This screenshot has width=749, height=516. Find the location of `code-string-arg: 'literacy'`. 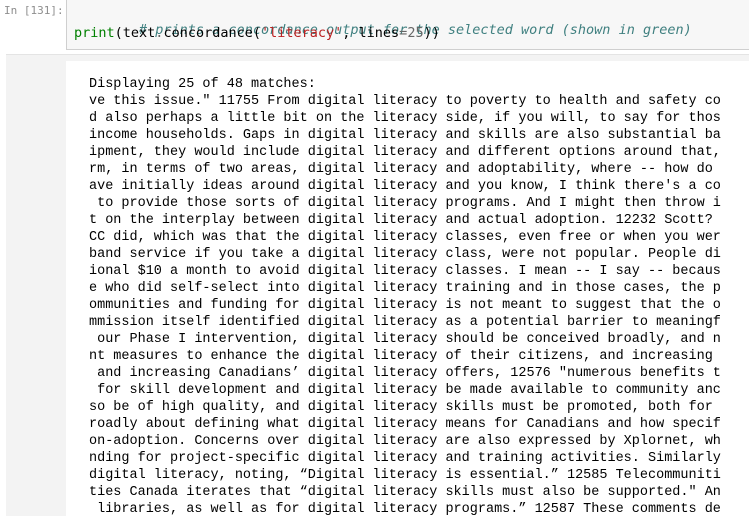

code-string-arg: 'literacy' is located at coordinates (301, 33).